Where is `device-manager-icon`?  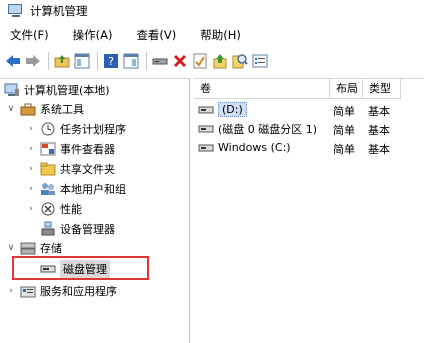 device-manager-icon is located at coordinates (48, 229).